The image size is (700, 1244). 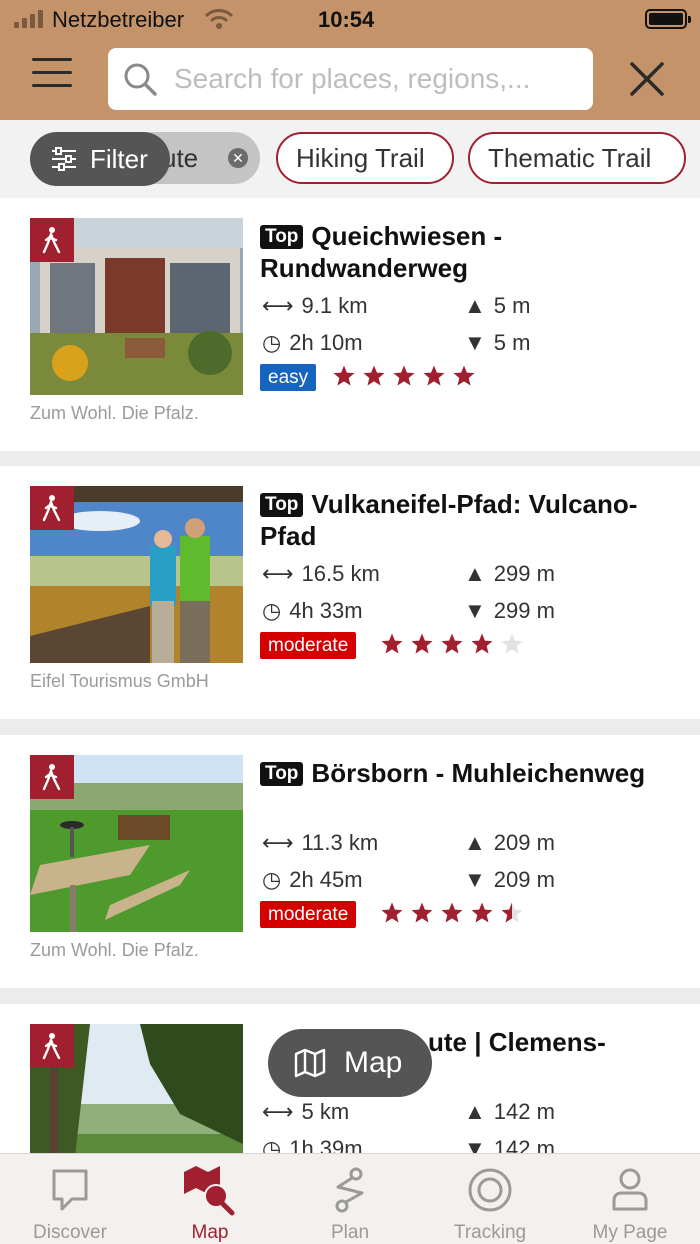 What do you see at coordinates (315, 305) in the screenshot?
I see `distance: ⟷ 9.1 km` at bounding box center [315, 305].